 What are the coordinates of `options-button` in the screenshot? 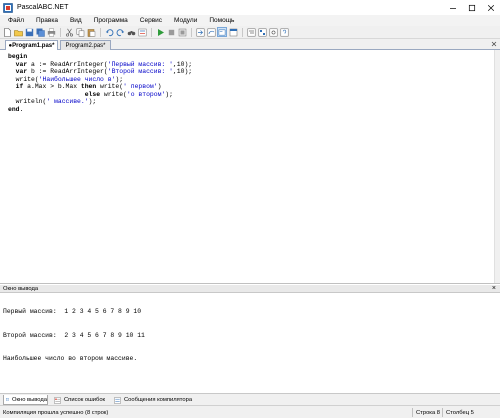 It's located at (273, 32).